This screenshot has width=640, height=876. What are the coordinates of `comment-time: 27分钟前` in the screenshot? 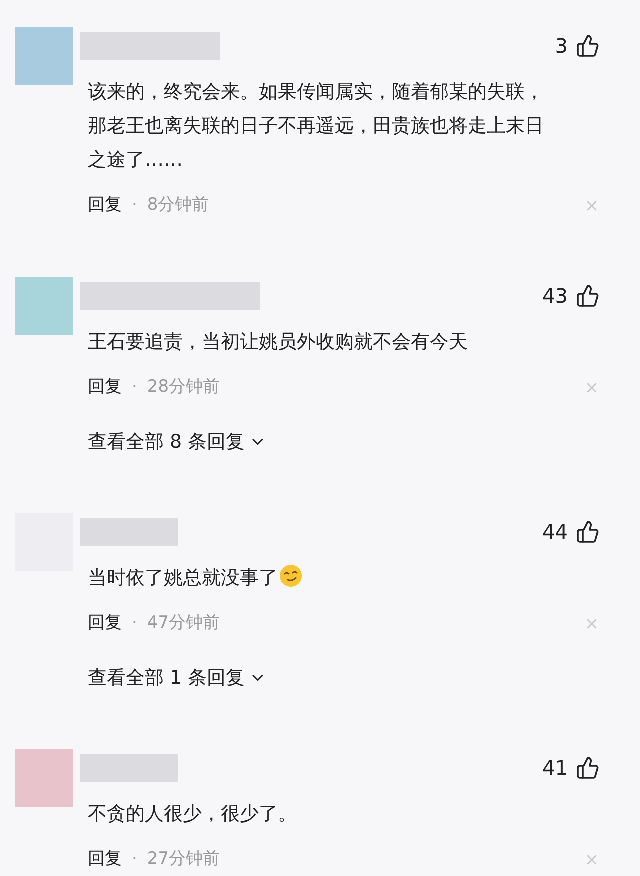 It's located at (183, 860).